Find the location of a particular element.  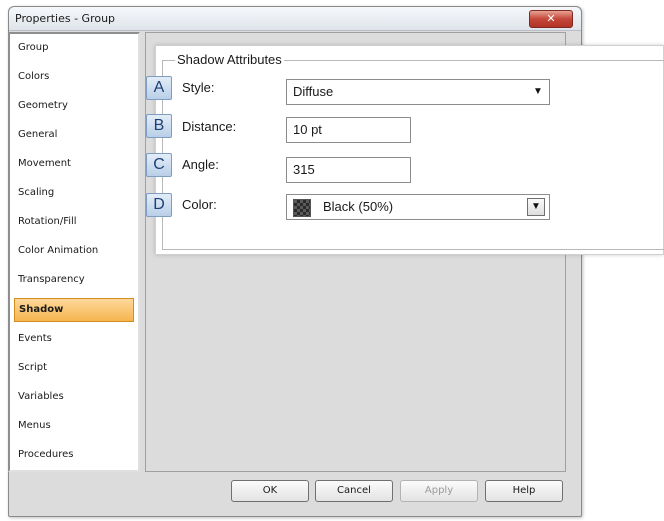

distance-label: Distance: is located at coordinates (209, 126).